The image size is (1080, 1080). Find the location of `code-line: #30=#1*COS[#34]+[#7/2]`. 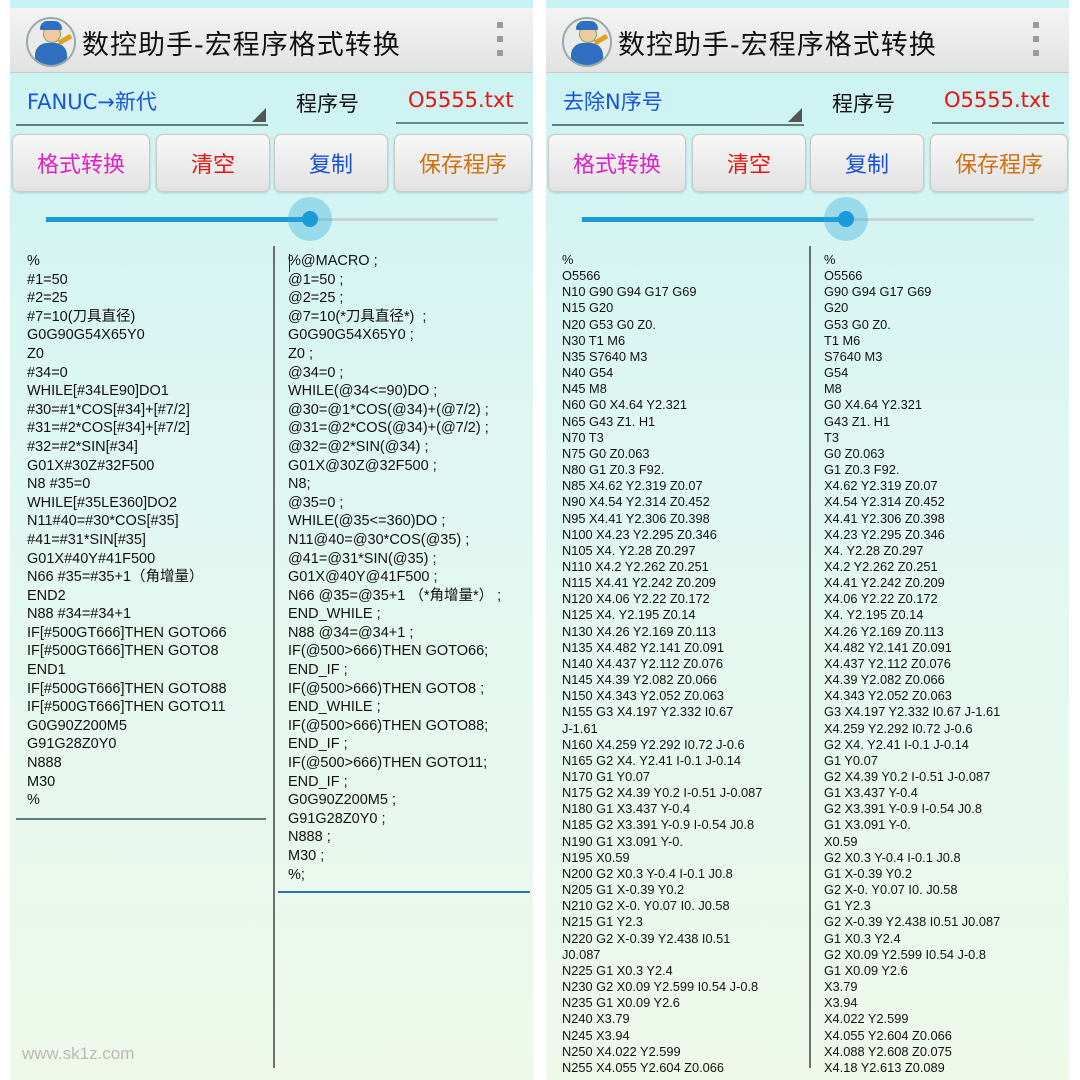

code-line: #30=#1*COS[#34]+[#7/2] is located at coordinates (108, 409).